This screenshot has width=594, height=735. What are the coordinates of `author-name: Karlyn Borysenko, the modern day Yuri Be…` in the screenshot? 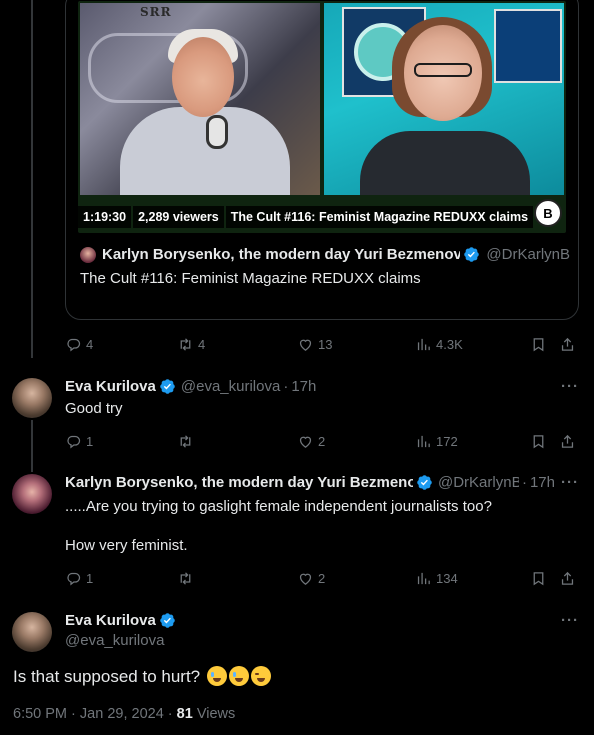 It's located at (239, 482).